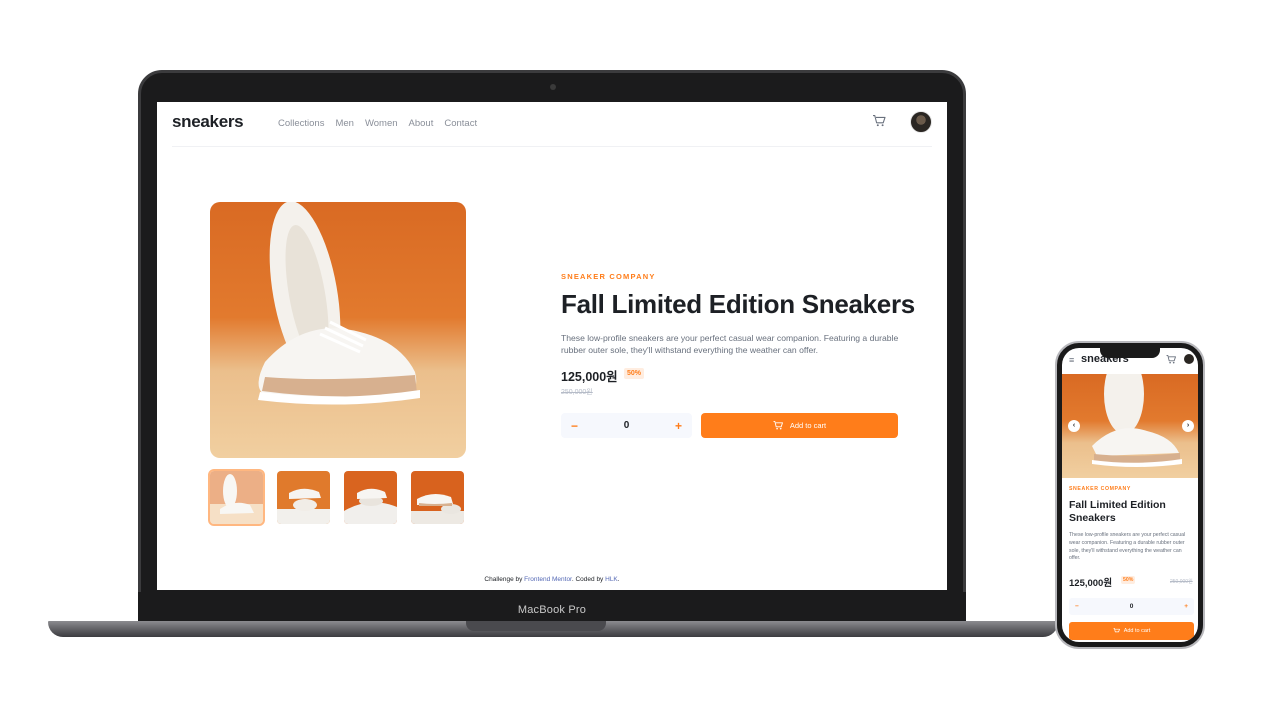  Describe the element at coordinates (421, 123) in the screenshot. I see `nav-link-about: About` at that location.